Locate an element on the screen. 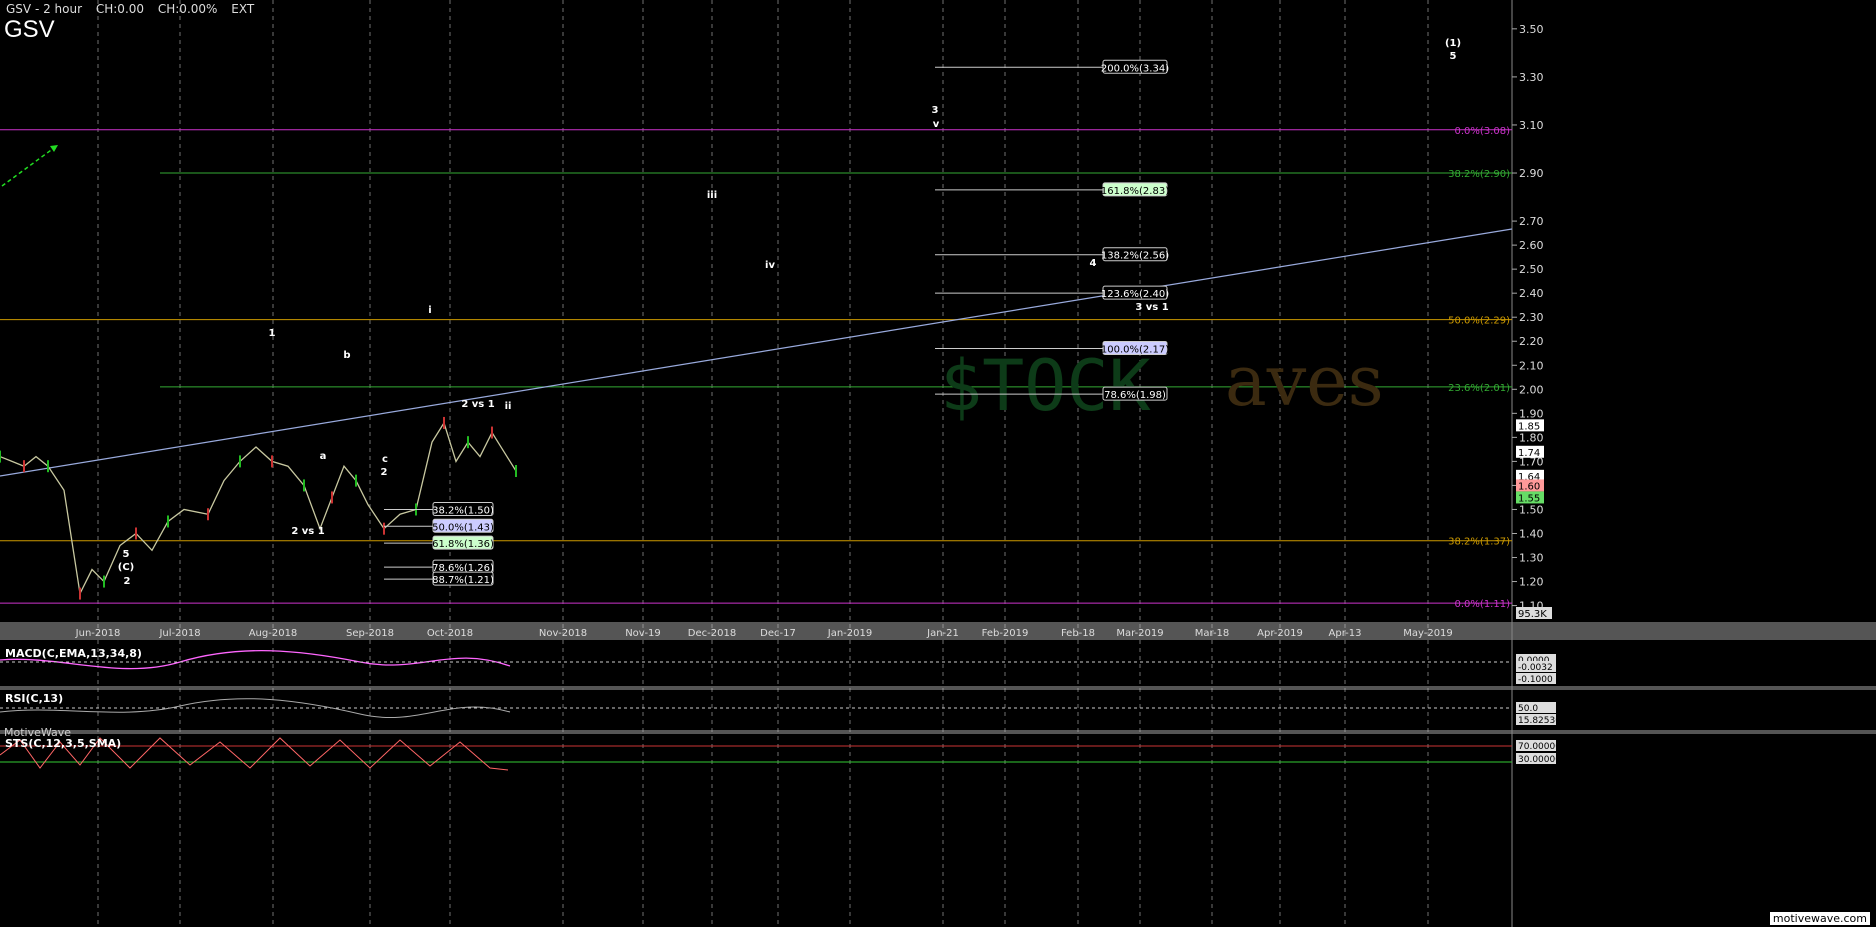  y-tick-label: 1.80 is located at coordinates (1531, 437).